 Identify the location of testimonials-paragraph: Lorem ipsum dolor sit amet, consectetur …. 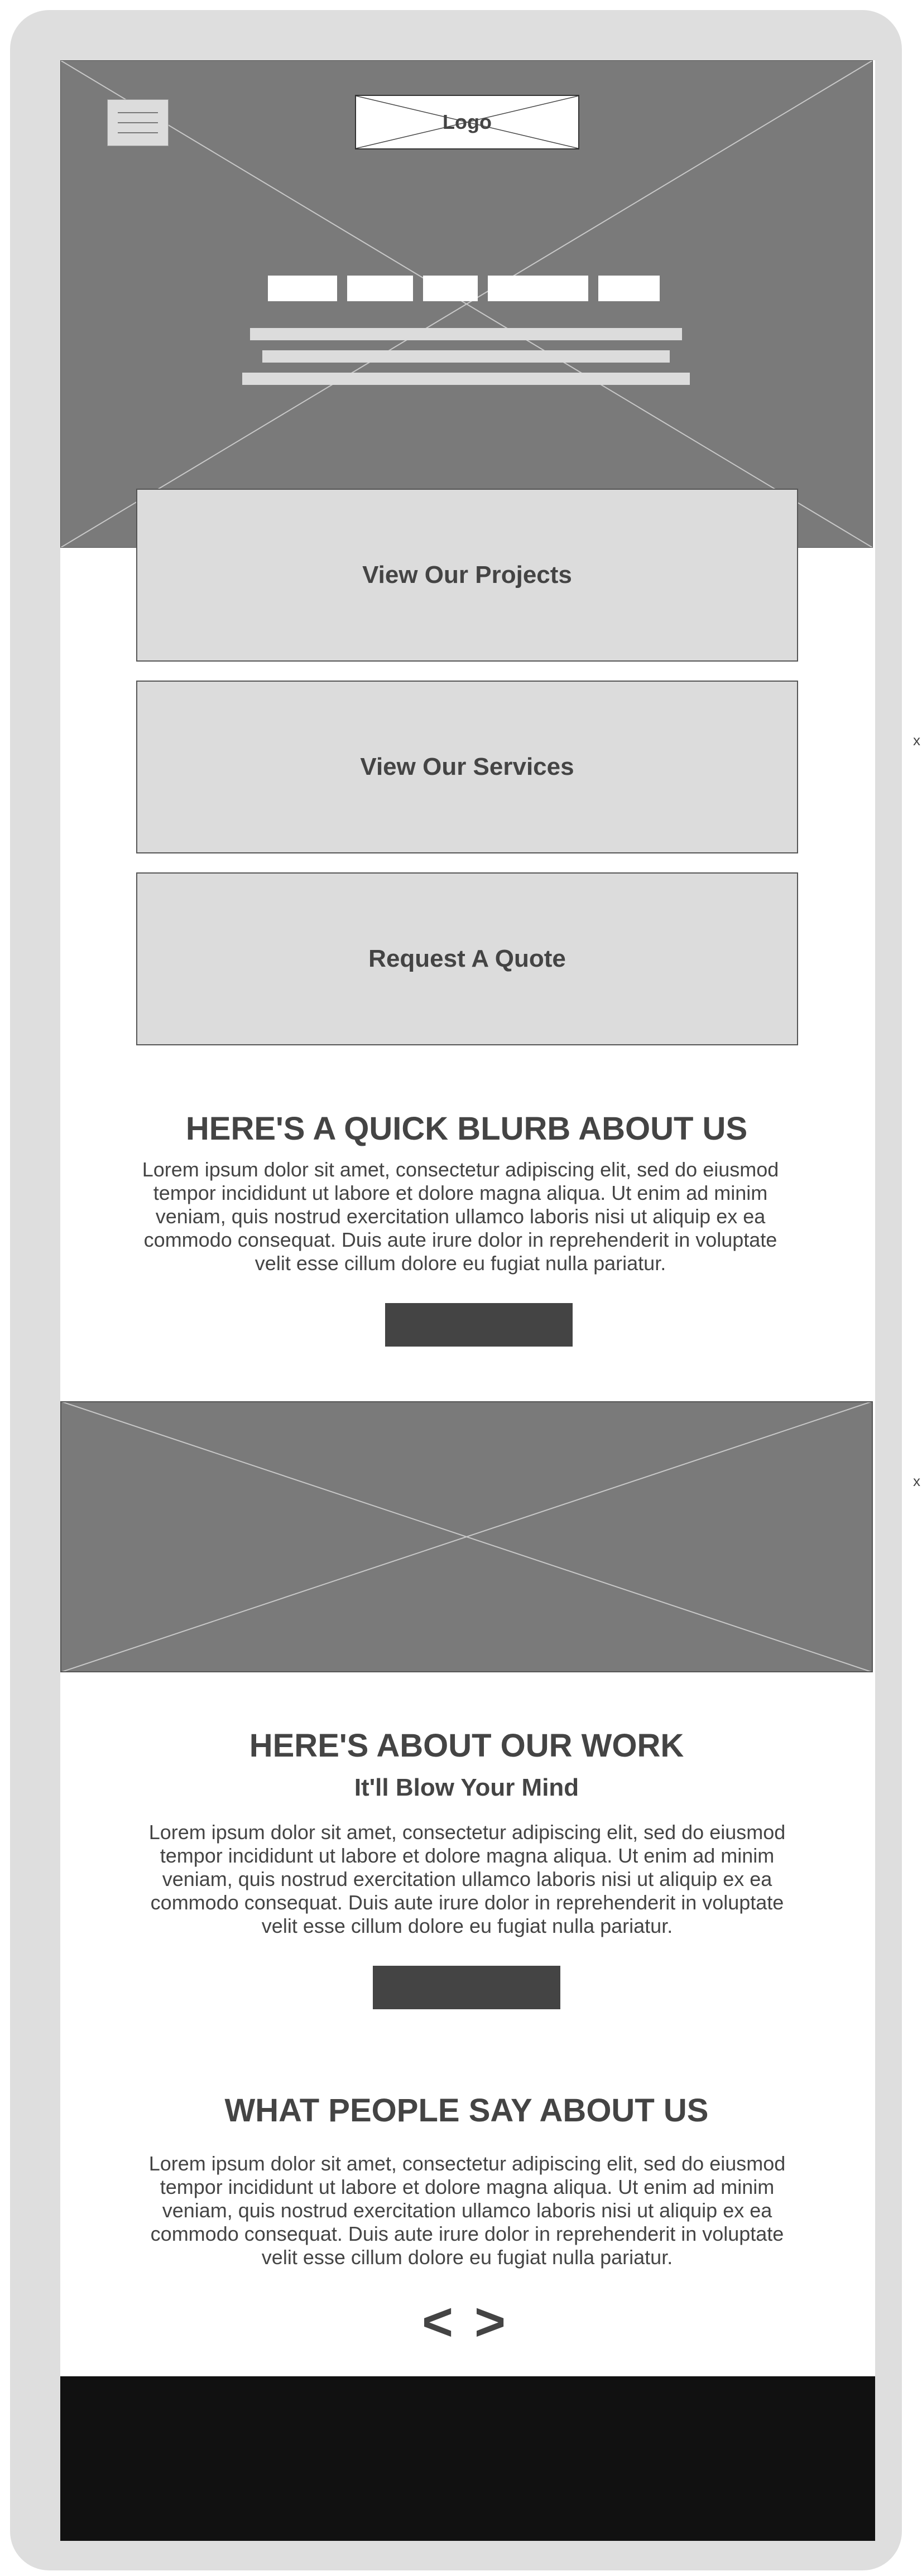
(467, 2210).